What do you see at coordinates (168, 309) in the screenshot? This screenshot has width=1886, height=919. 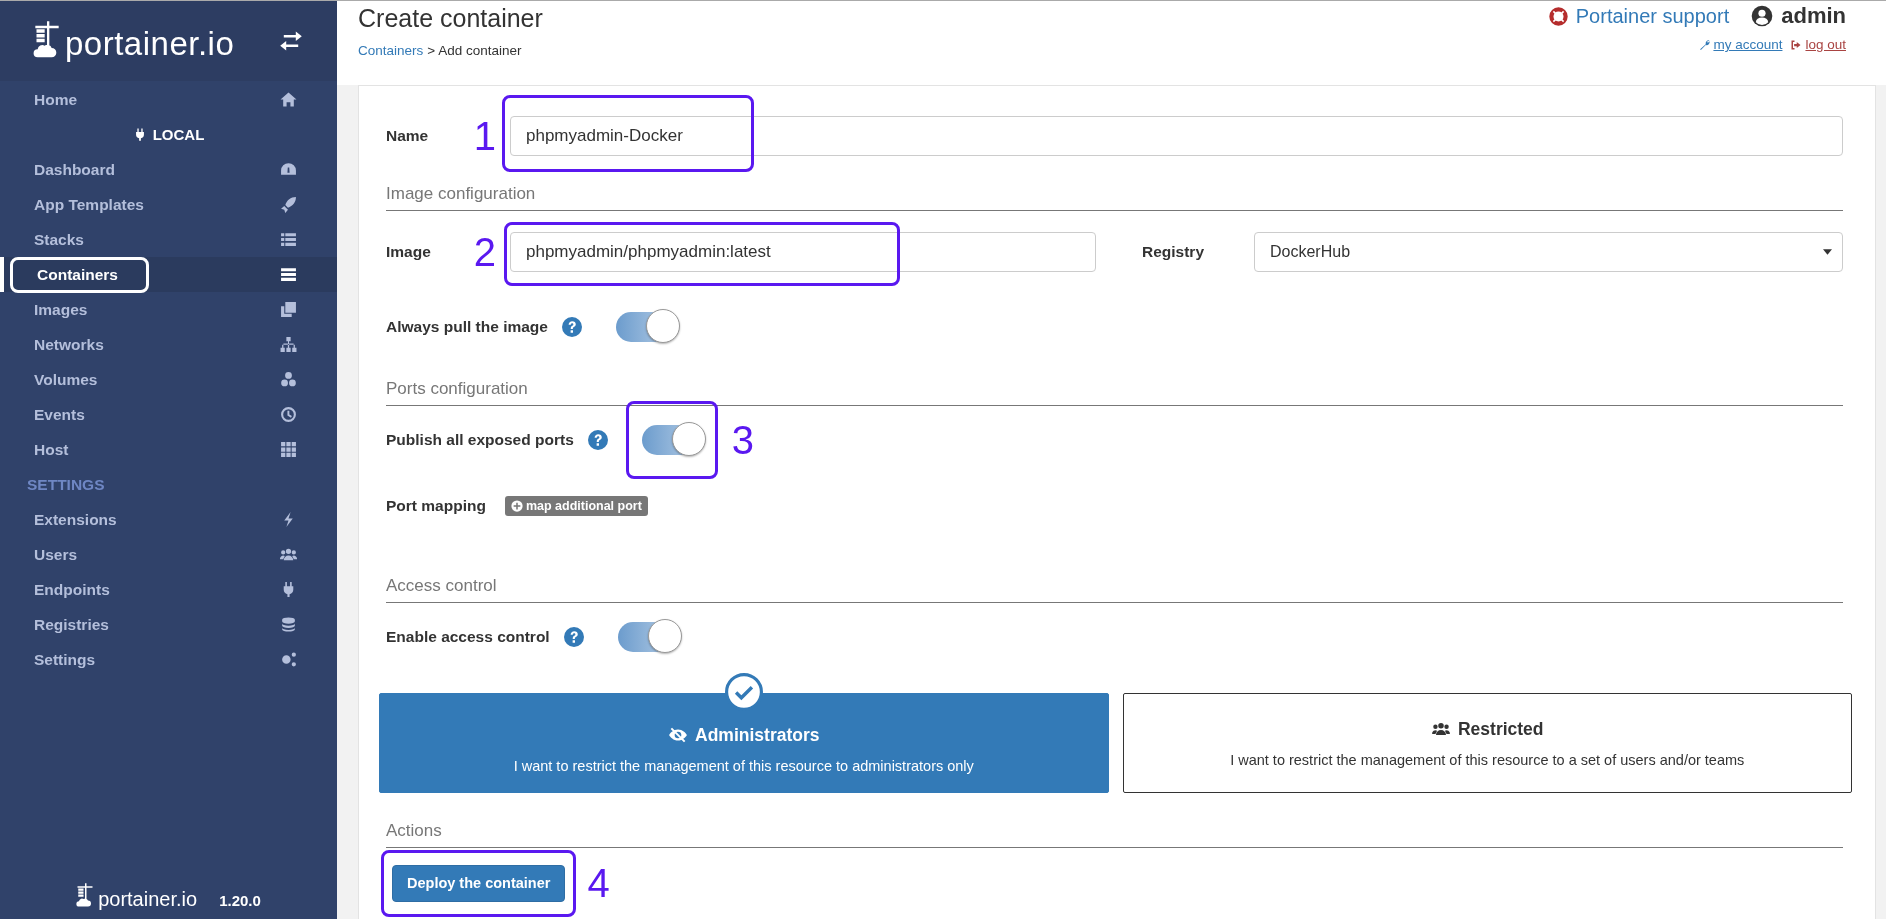 I see `sidebar-item: Images` at bounding box center [168, 309].